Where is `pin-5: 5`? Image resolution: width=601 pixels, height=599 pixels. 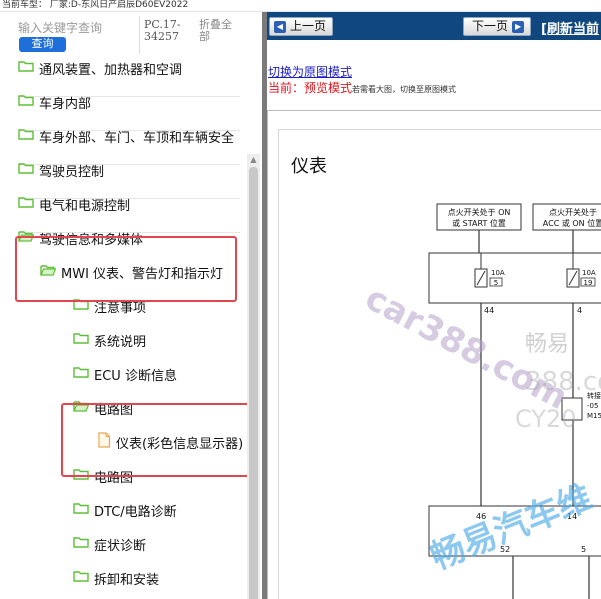 pin-5: 5 is located at coordinates (583, 549).